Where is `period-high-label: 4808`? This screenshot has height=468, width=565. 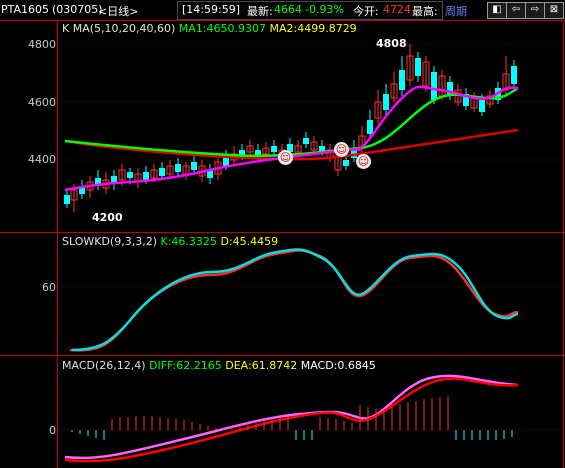 period-high-label: 4808 is located at coordinates (391, 43).